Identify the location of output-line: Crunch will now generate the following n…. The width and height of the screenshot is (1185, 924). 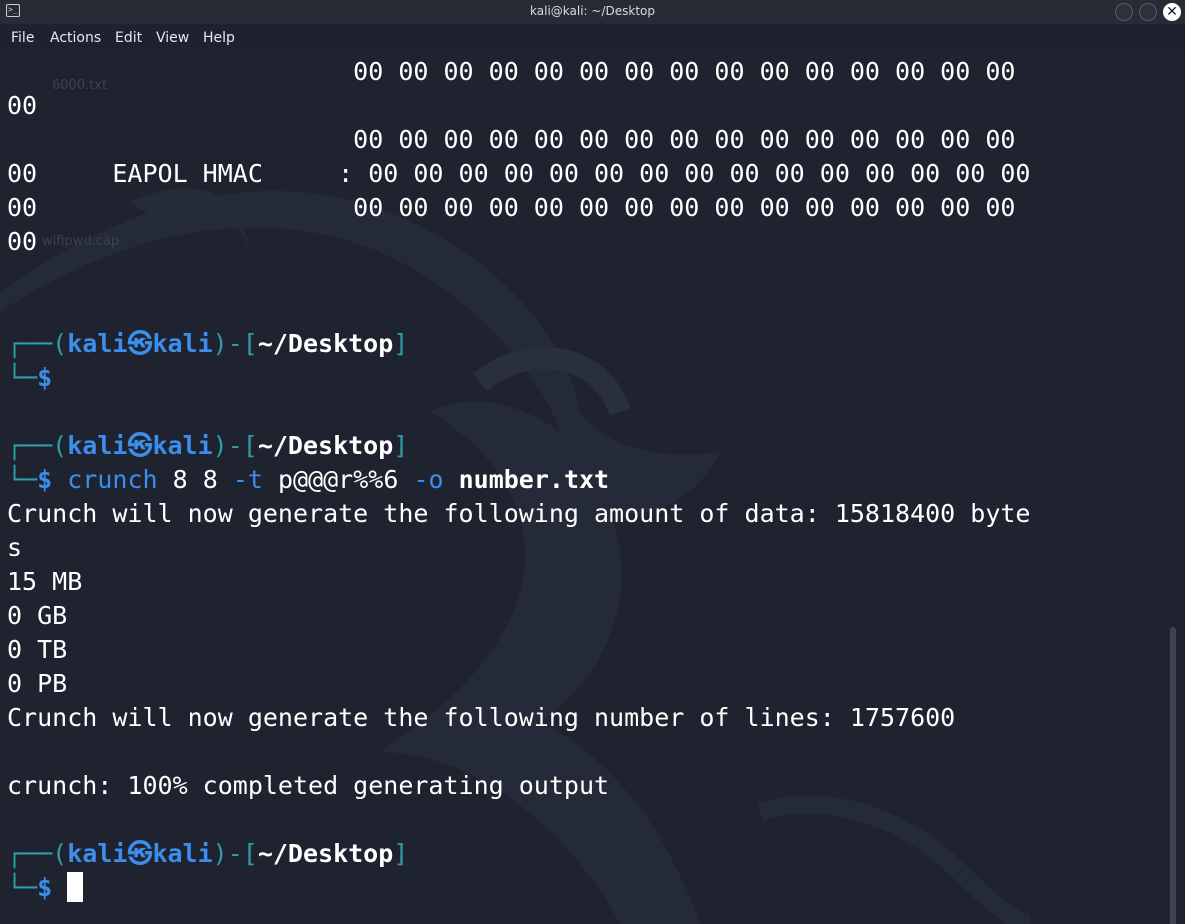
(481, 717).